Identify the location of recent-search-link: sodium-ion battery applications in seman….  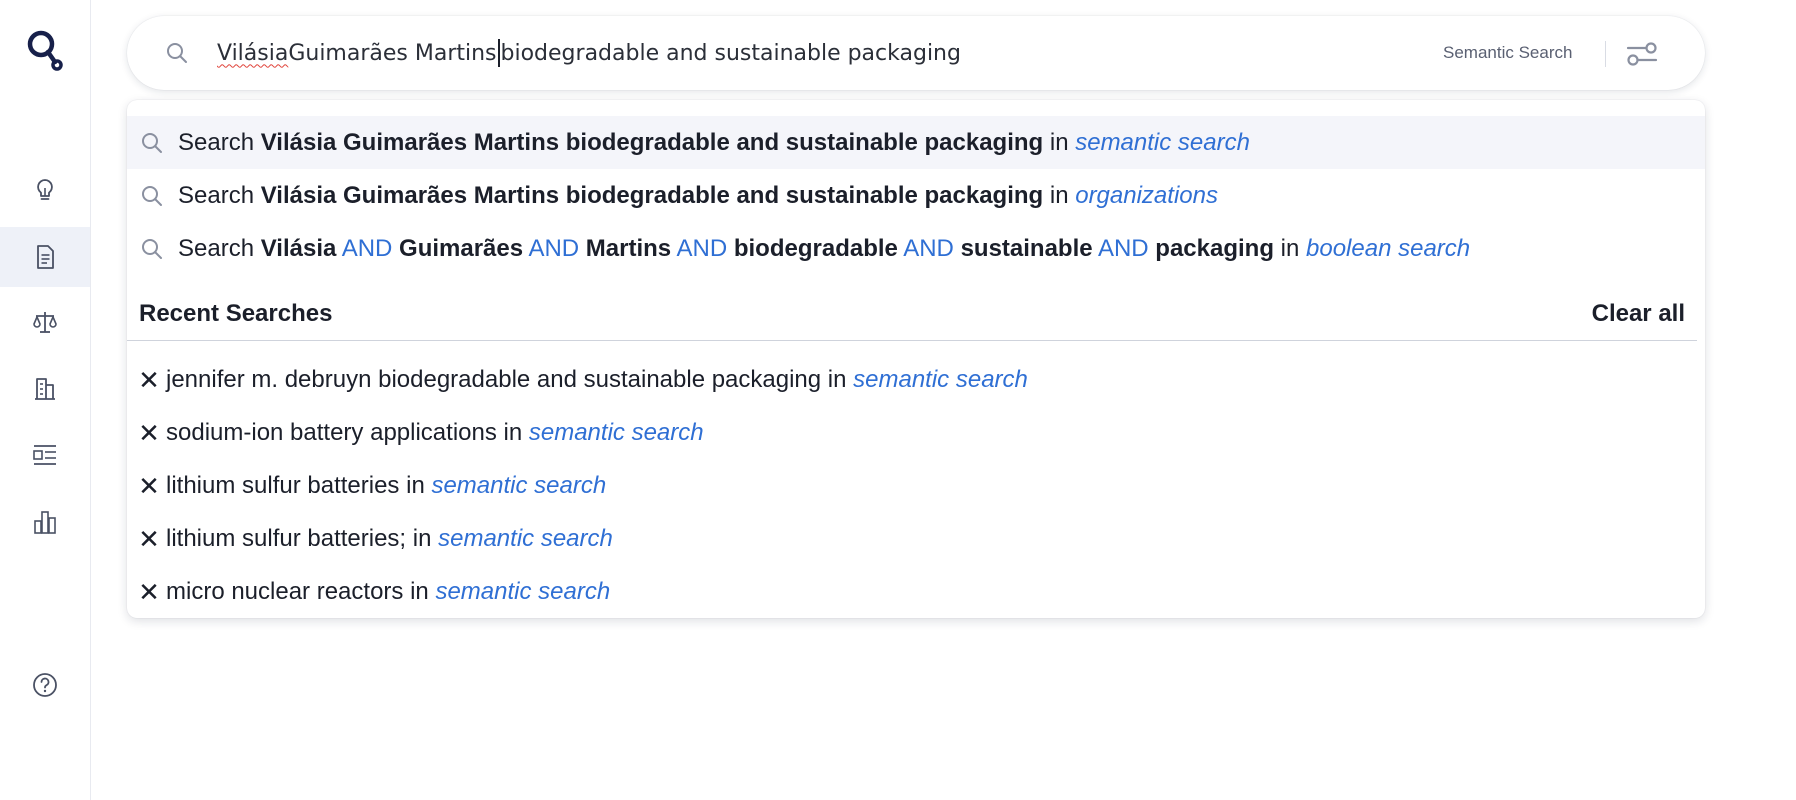
(435, 433).